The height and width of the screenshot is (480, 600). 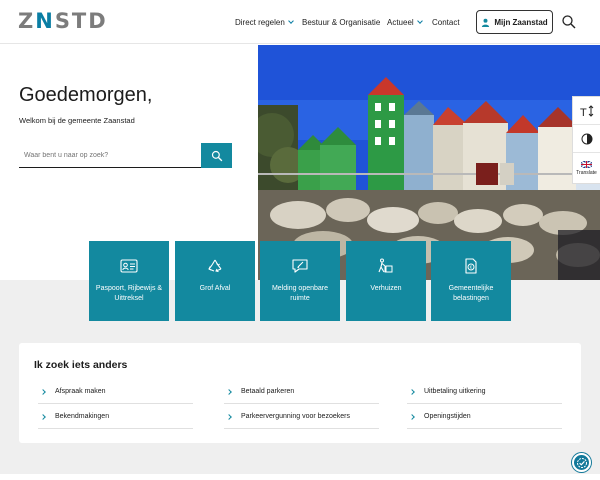 I want to click on moving-icon, so click(x=385, y=265).